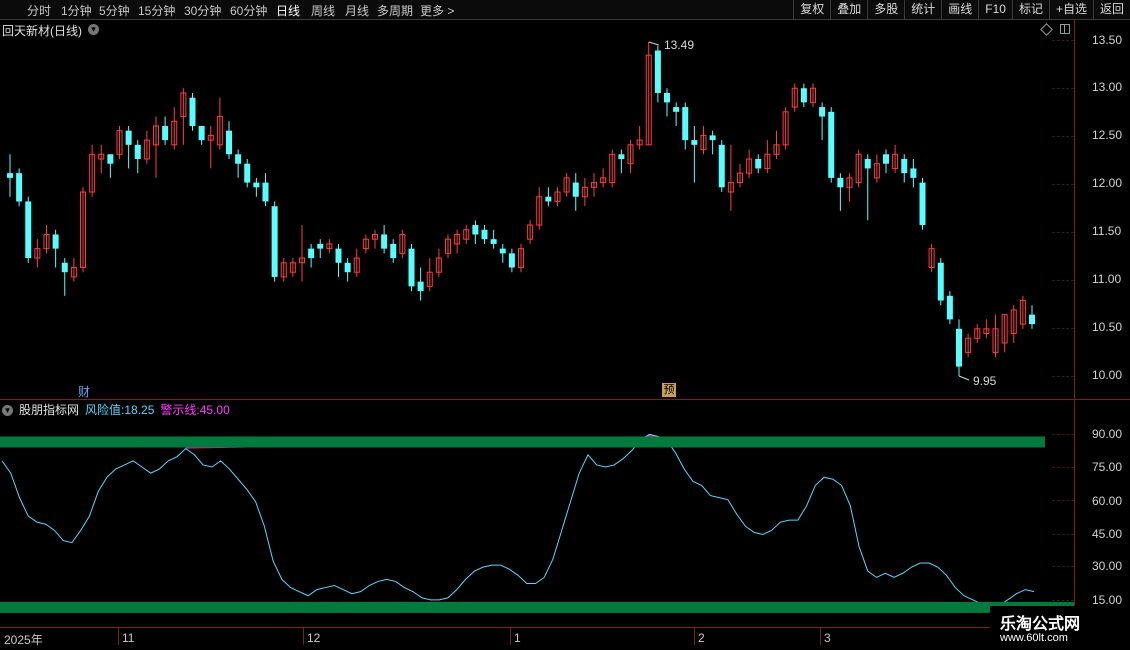  I want to click on watermark: 乐淘公式网 www.60lt.com, so click(1060, 628).